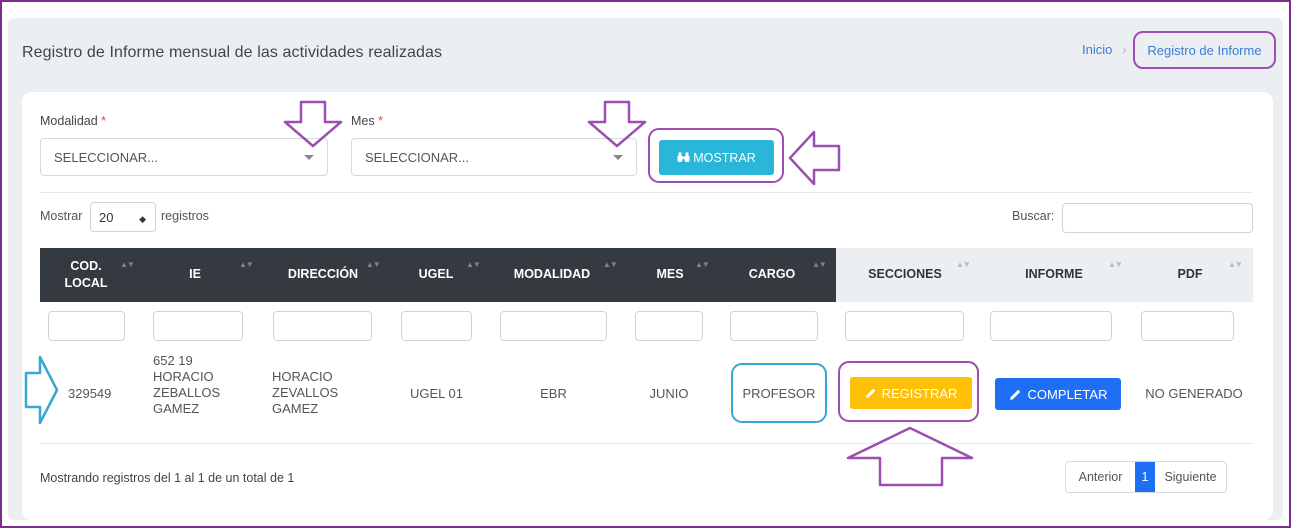 Image resolution: width=1291 pixels, height=528 pixels. Describe the element at coordinates (904, 326) in the screenshot. I see `filter-input-secciones` at that location.